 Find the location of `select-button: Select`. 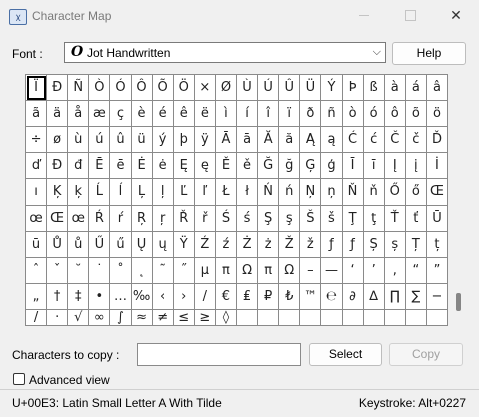

select-button: Select is located at coordinates (345, 354).